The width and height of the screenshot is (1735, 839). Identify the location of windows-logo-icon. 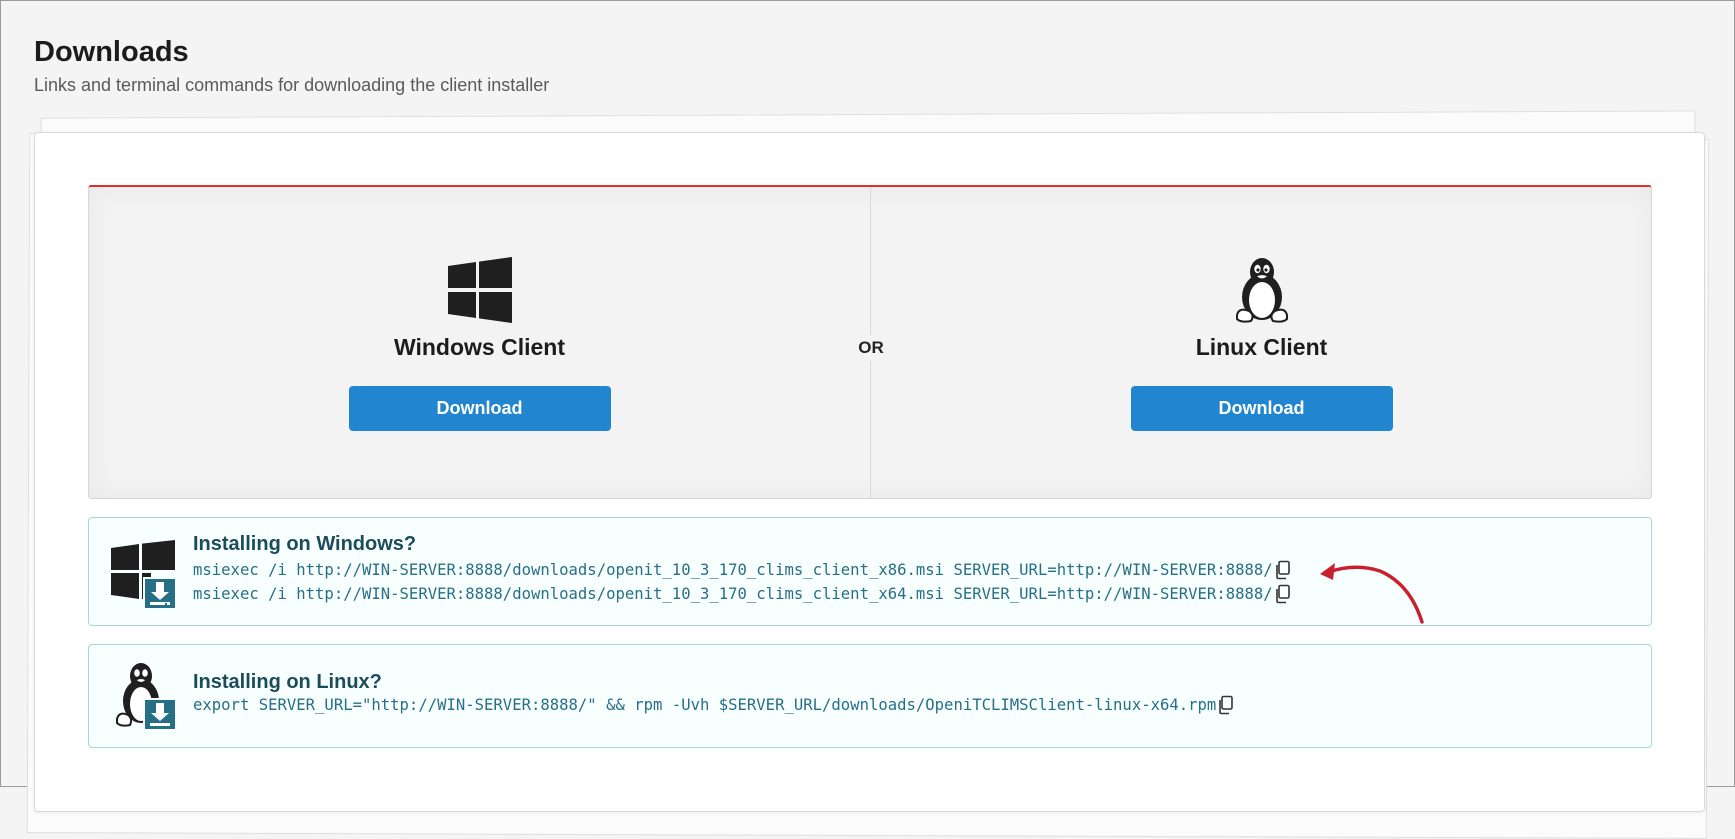
(479, 290).